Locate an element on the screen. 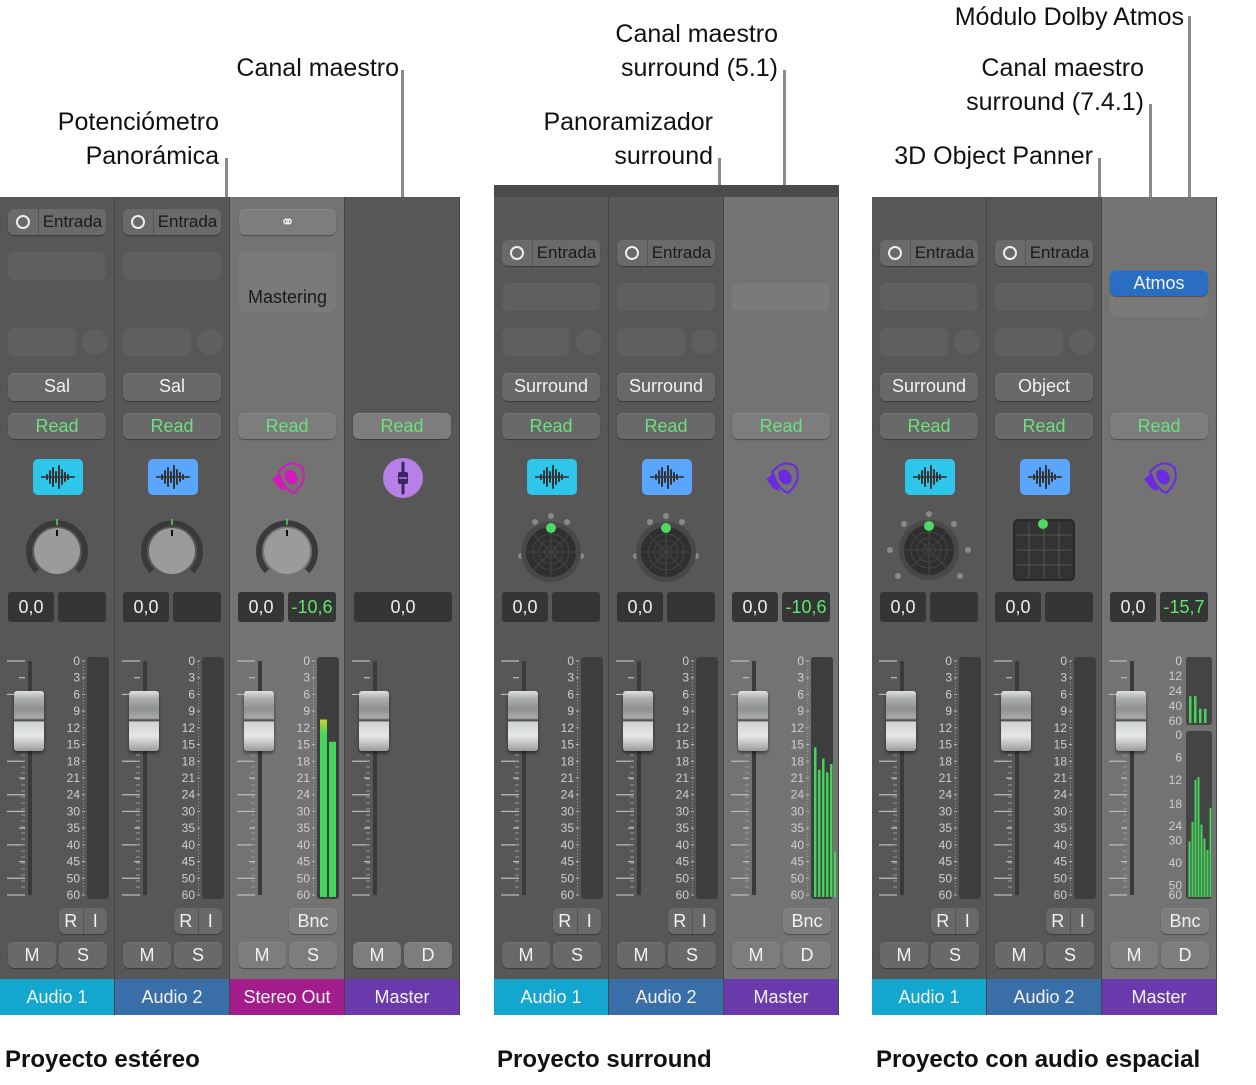  track-name: Audio 2 is located at coordinates (1044, 997).